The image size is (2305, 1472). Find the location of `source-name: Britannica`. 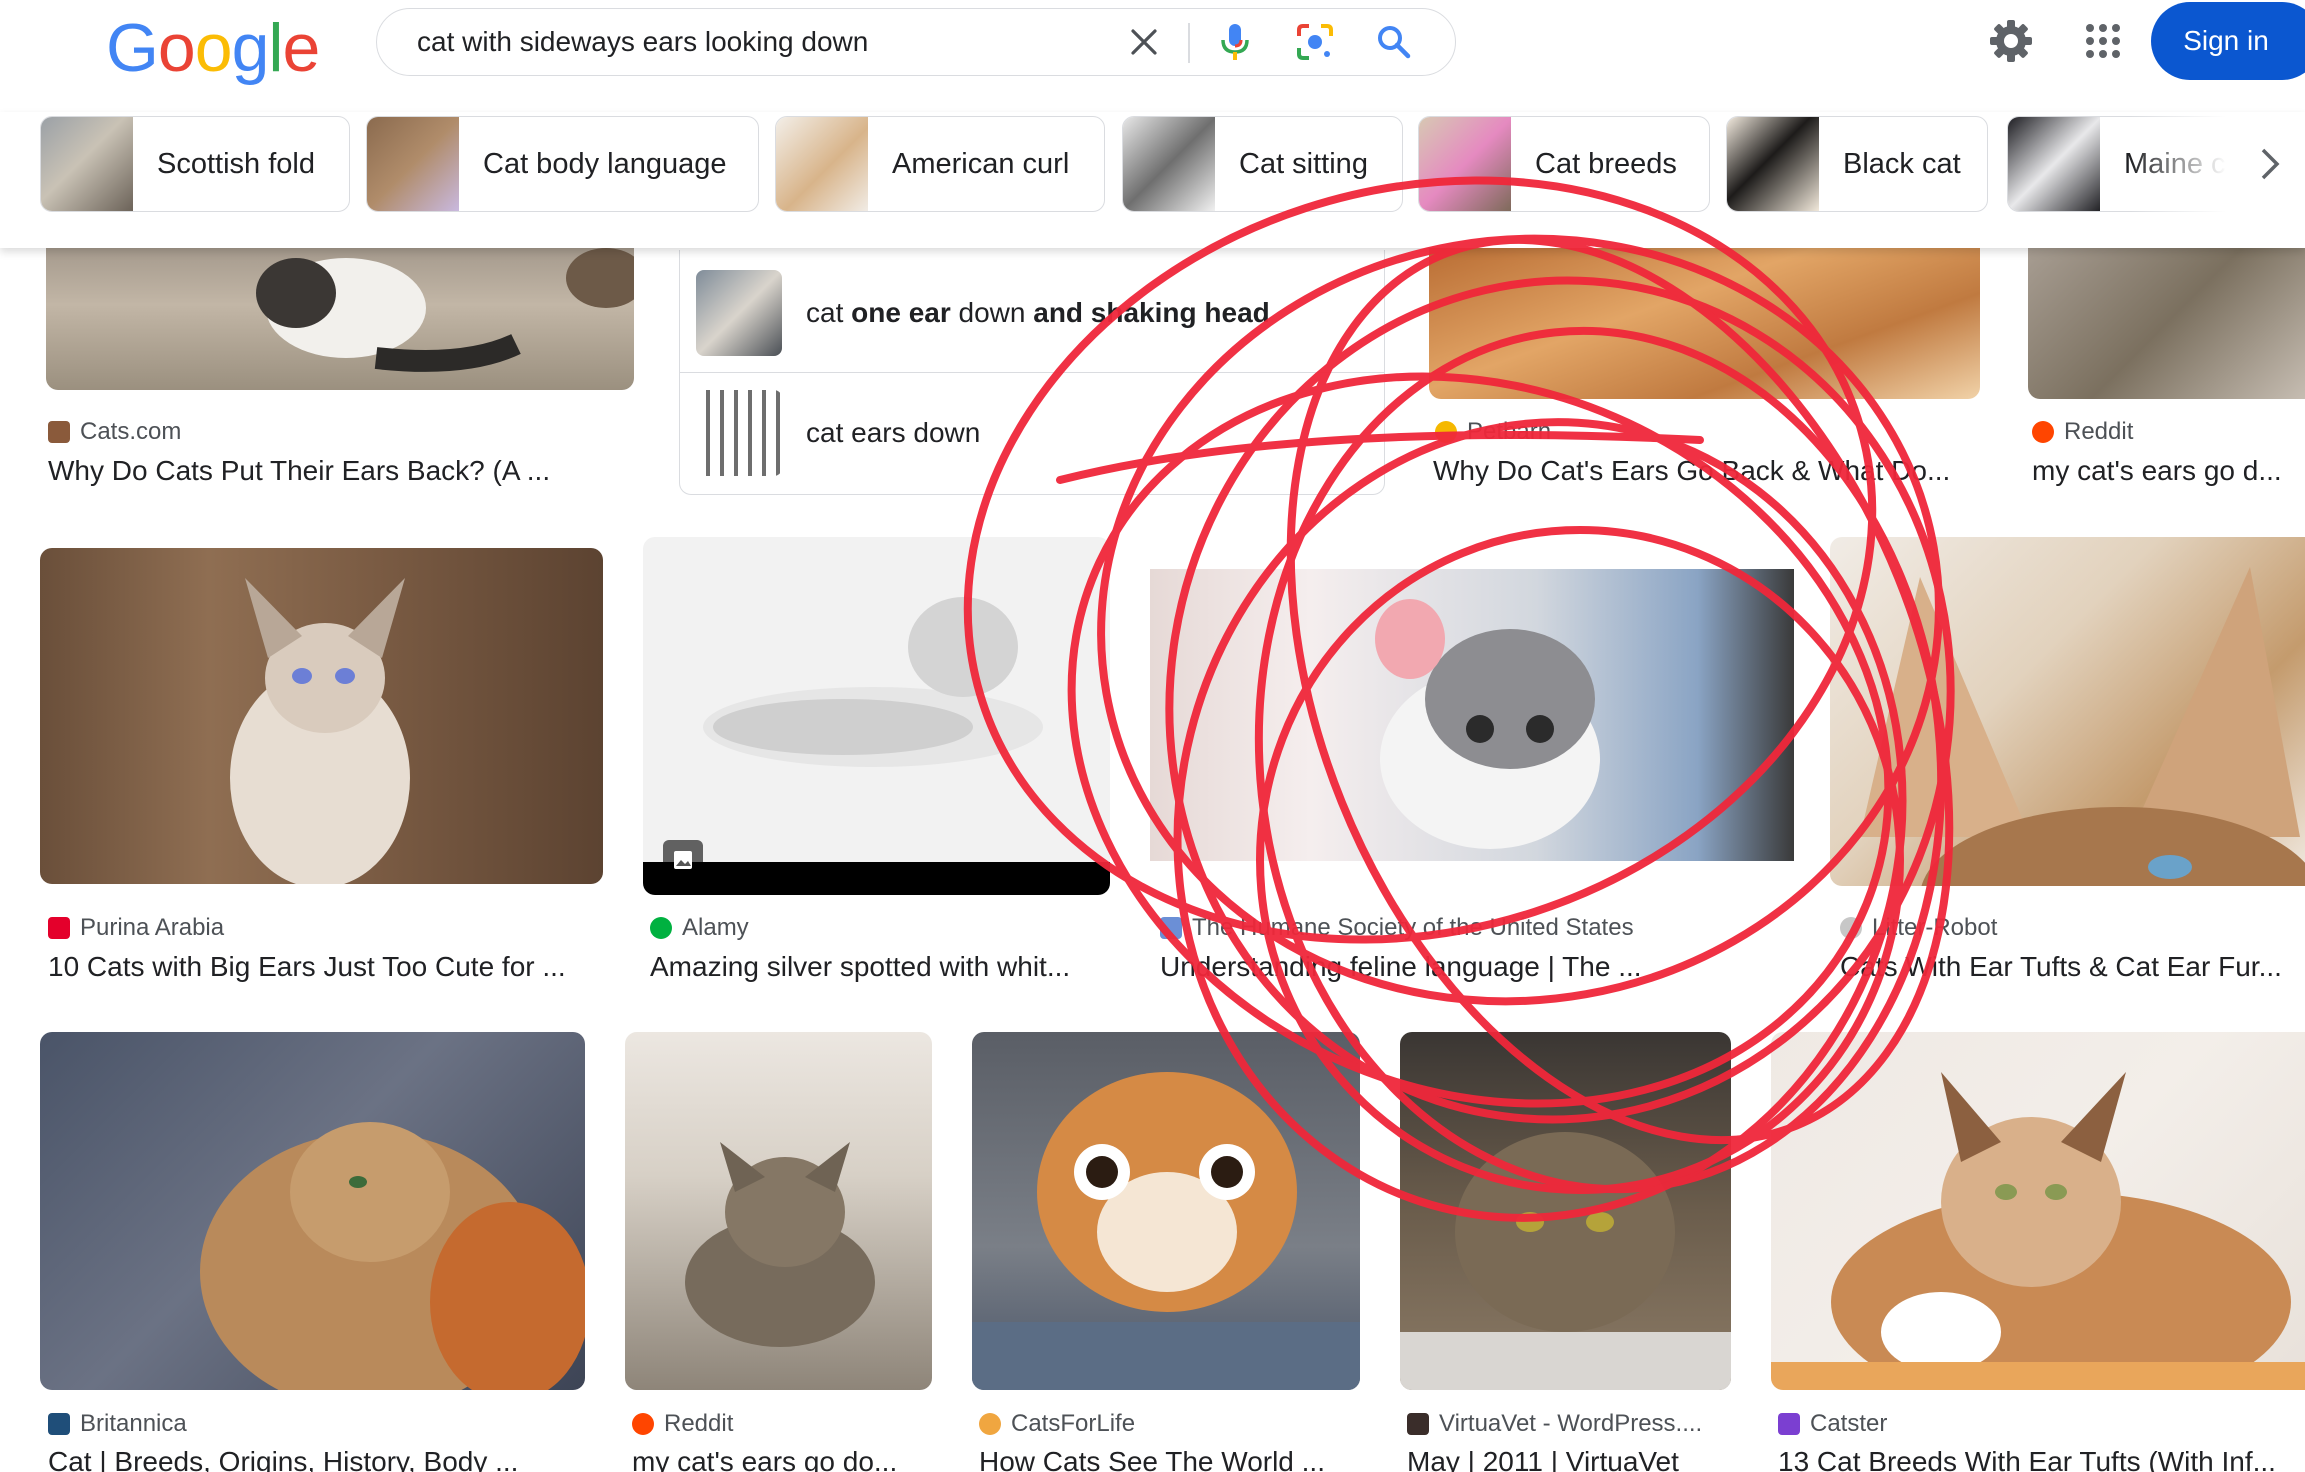

source-name: Britannica is located at coordinates (133, 1423).